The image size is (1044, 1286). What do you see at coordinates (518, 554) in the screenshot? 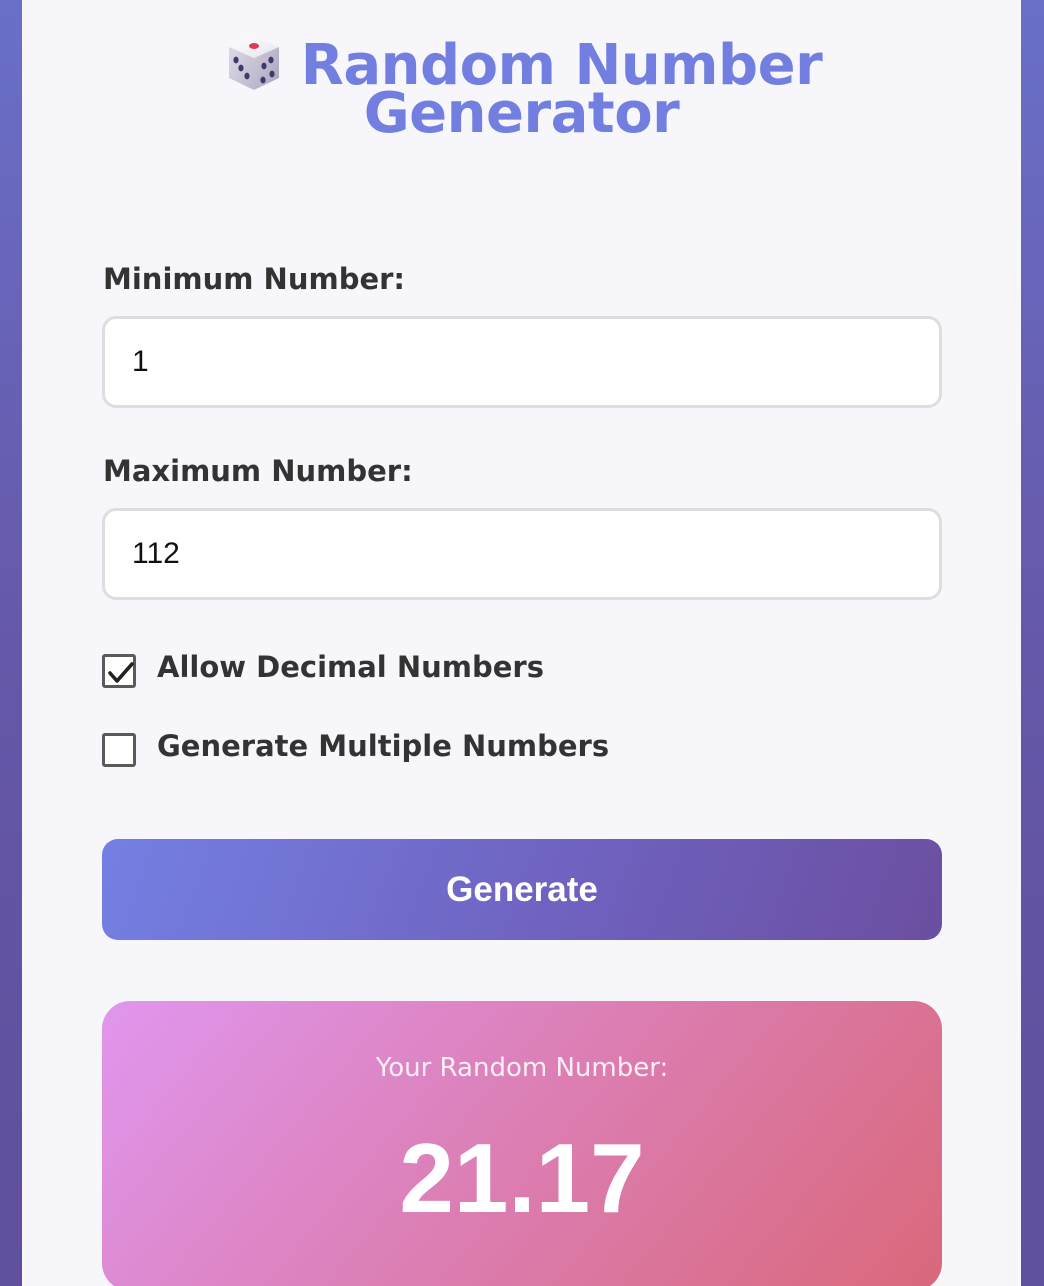
I see `max-number-input` at bounding box center [518, 554].